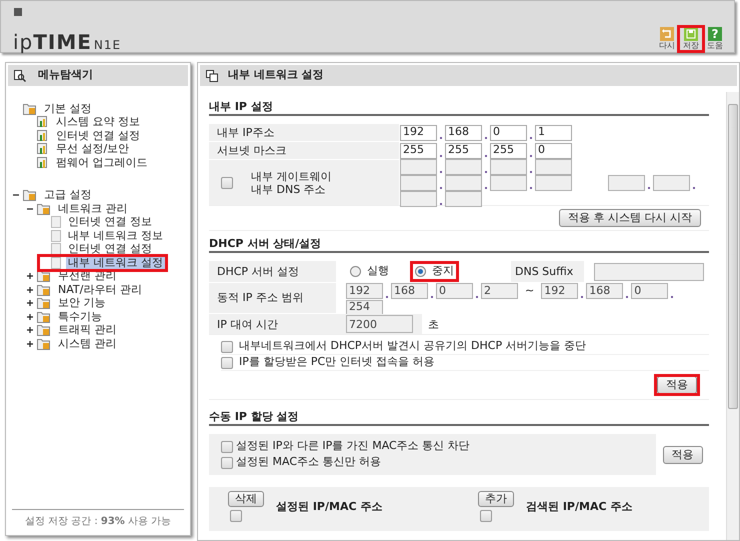  I want to click on toolbar-button: ? 도움, so click(715, 39).